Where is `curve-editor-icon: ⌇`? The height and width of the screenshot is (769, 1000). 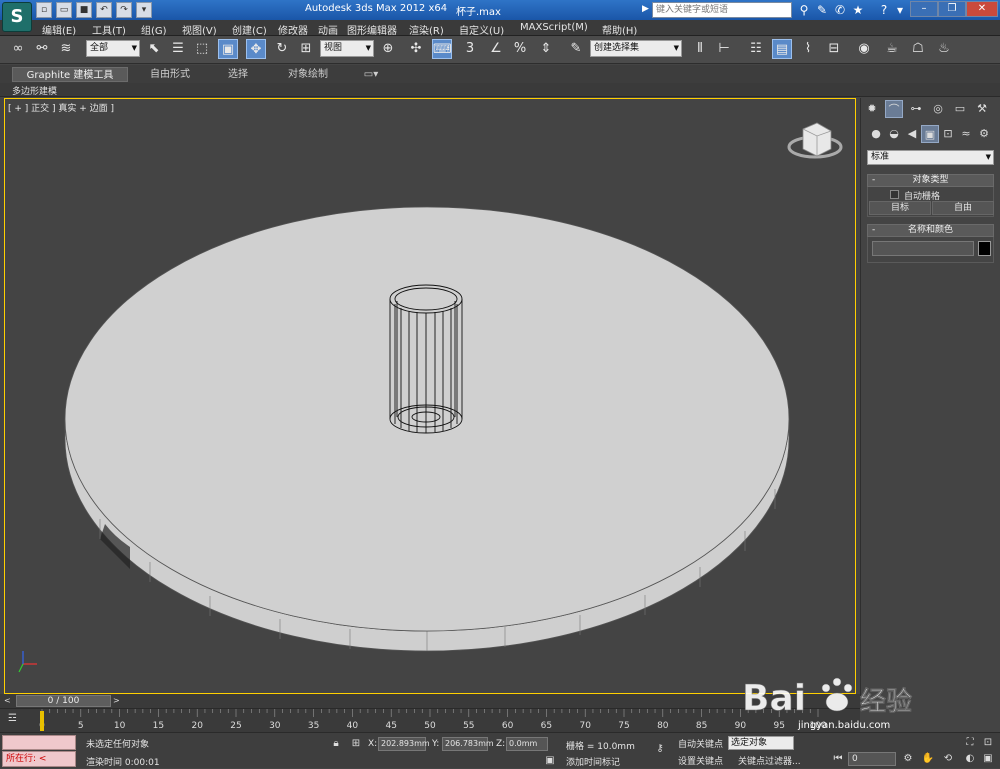 curve-editor-icon: ⌇ is located at coordinates (808, 49).